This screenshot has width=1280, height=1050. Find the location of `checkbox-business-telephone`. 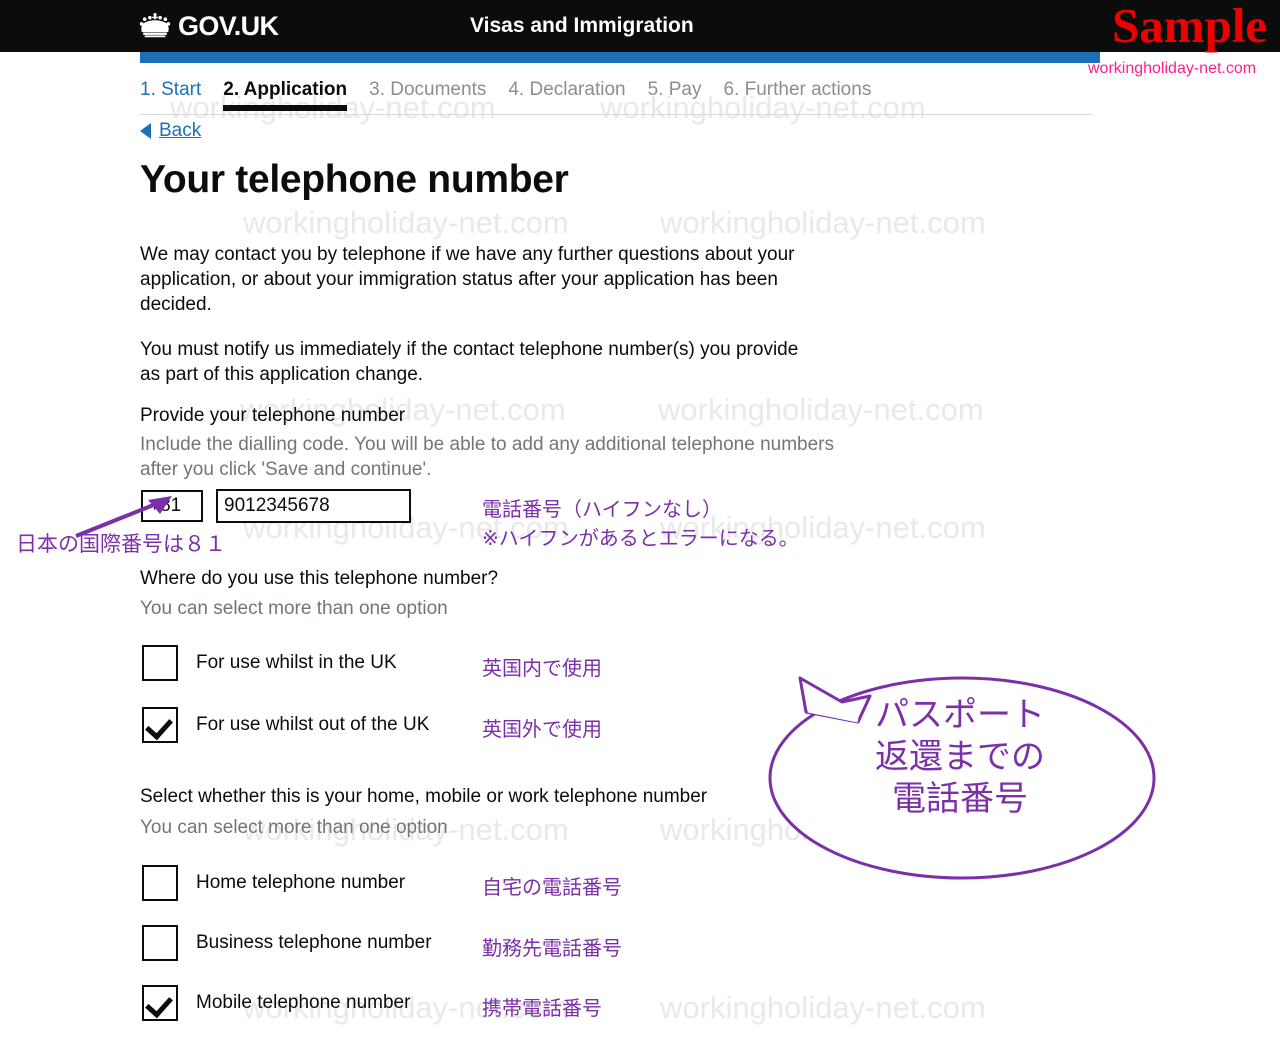

checkbox-business-telephone is located at coordinates (160, 943).